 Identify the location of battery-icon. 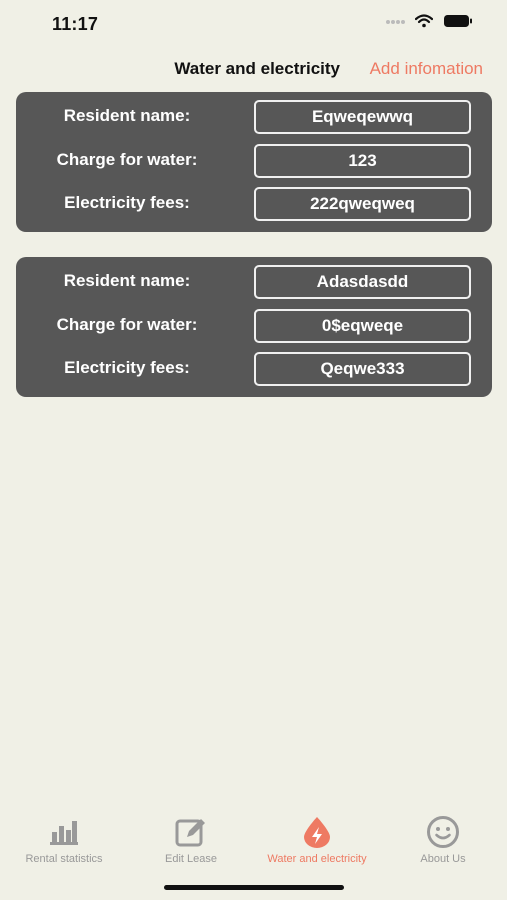
(458, 23).